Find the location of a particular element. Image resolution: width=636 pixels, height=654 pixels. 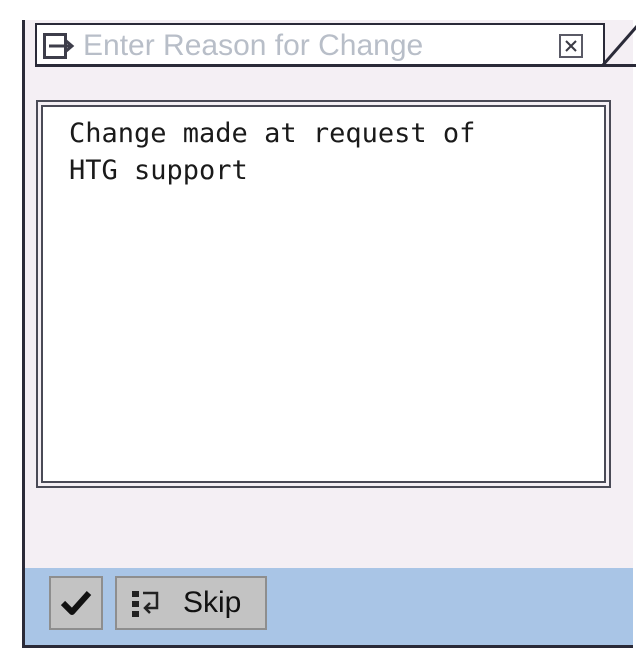

continue-button is located at coordinates (76, 603).